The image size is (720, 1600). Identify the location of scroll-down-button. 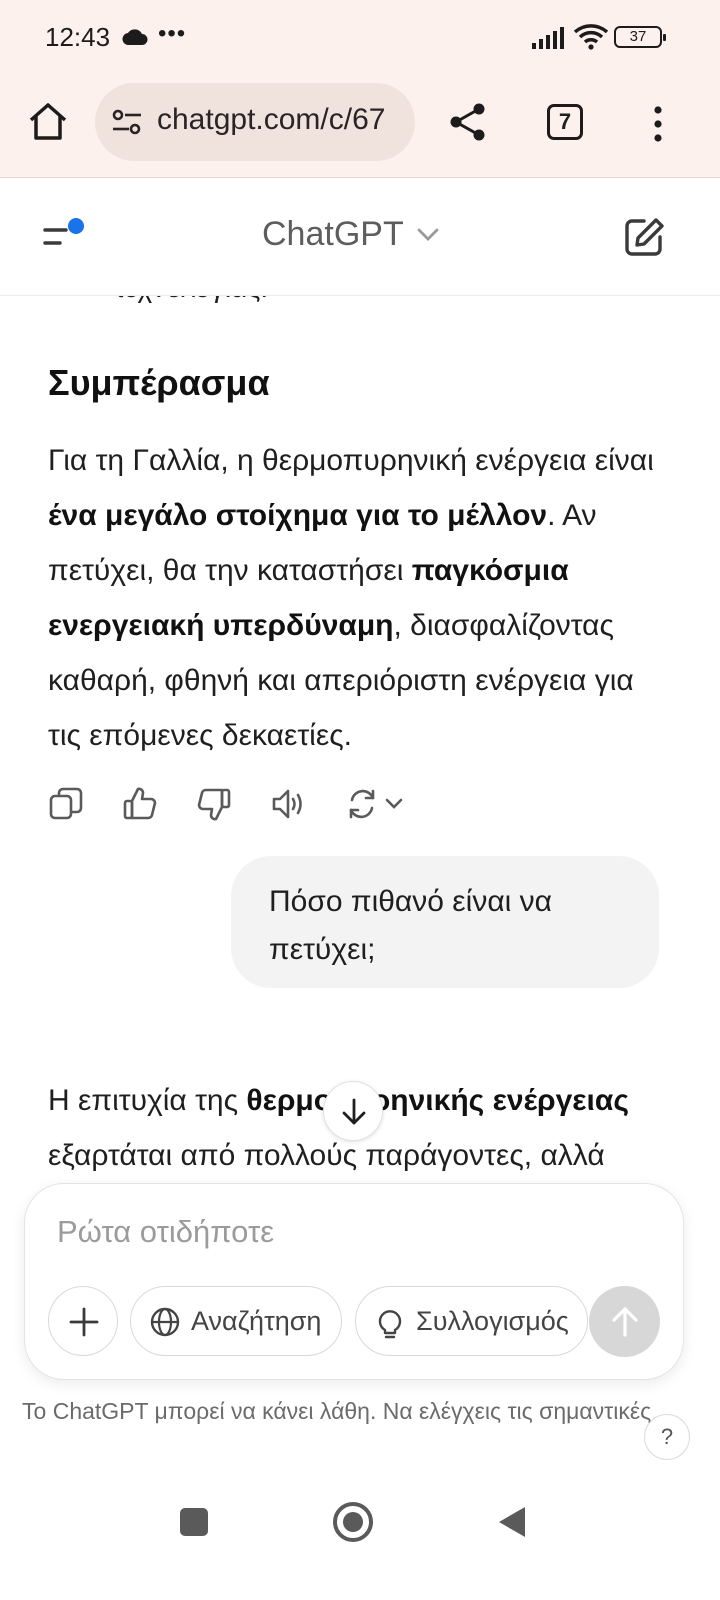
(353, 1111).